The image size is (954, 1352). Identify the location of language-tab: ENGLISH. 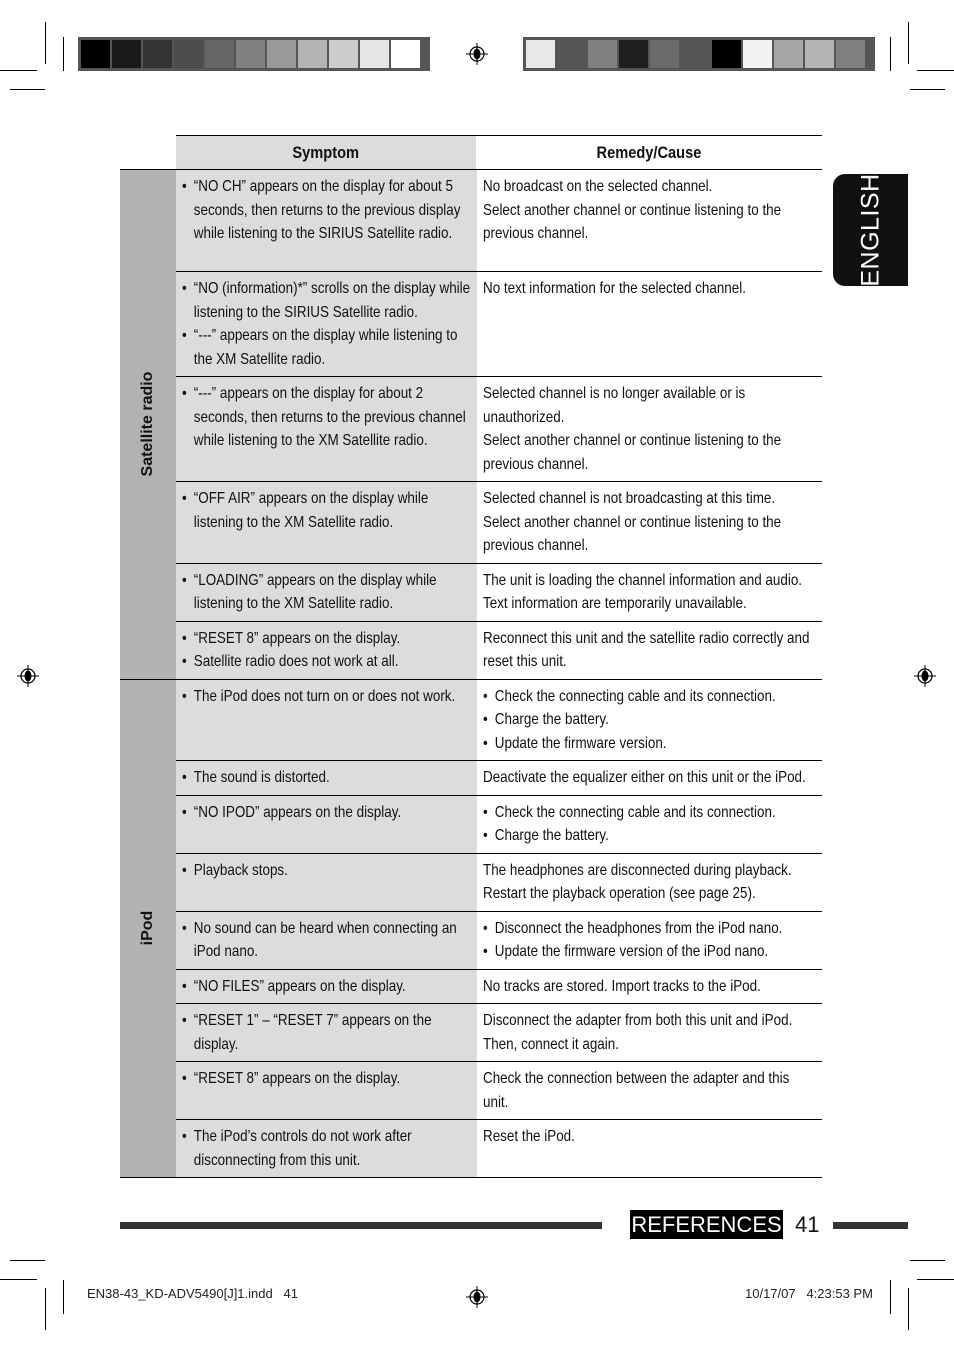
(870, 230).